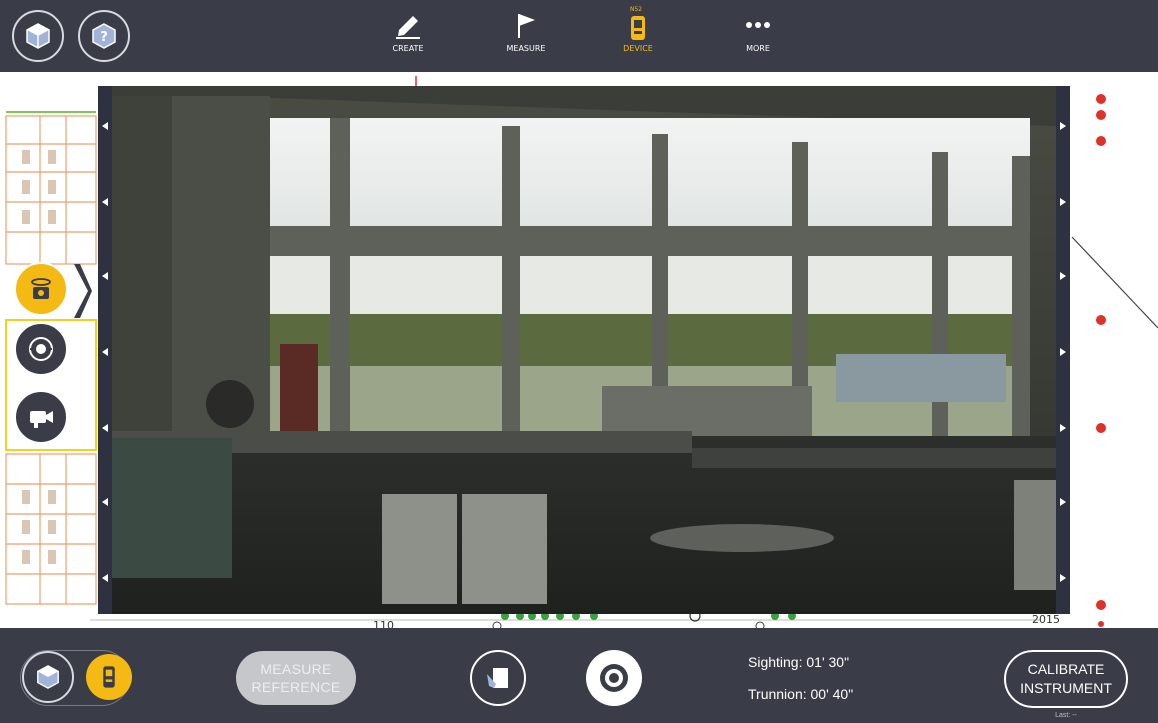 Image resolution: width=1158 pixels, height=723 pixels. What do you see at coordinates (636, 9) in the screenshot?
I see `device-badge: N52` at bounding box center [636, 9].